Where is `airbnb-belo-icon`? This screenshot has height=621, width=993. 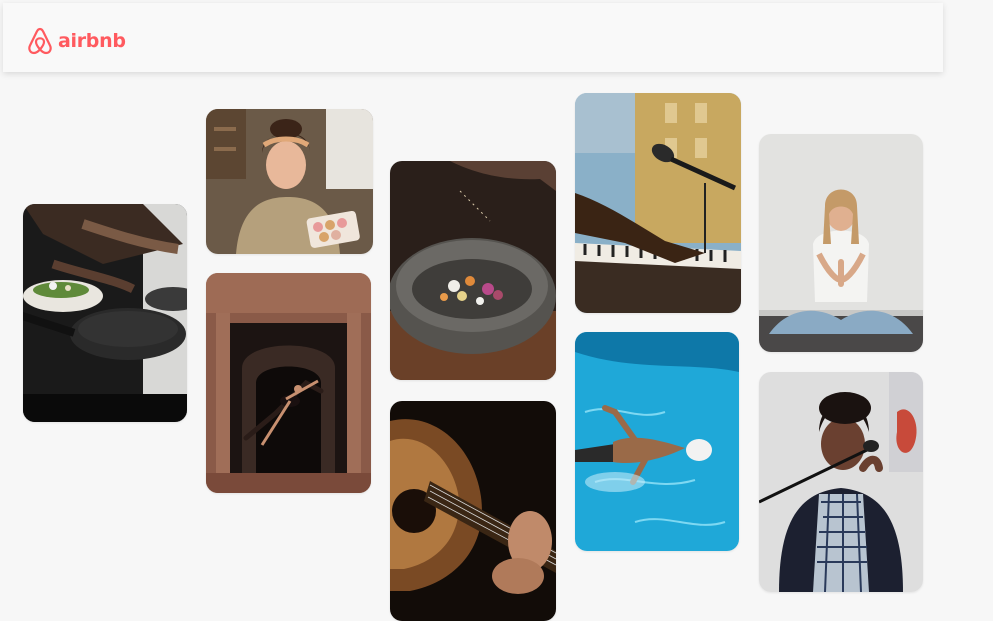
airbnb-belo-icon is located at coordinates (40, 41).